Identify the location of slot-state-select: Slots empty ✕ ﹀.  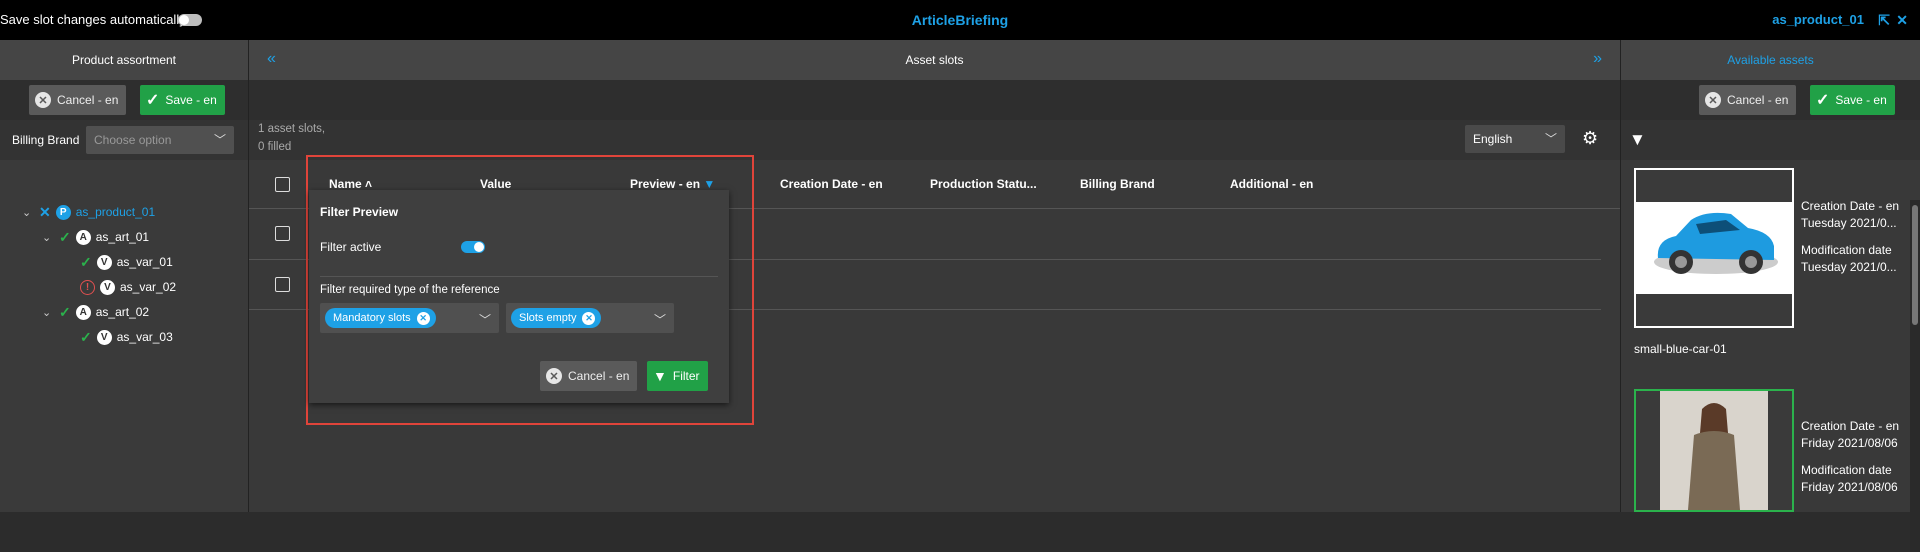
(590, 318).